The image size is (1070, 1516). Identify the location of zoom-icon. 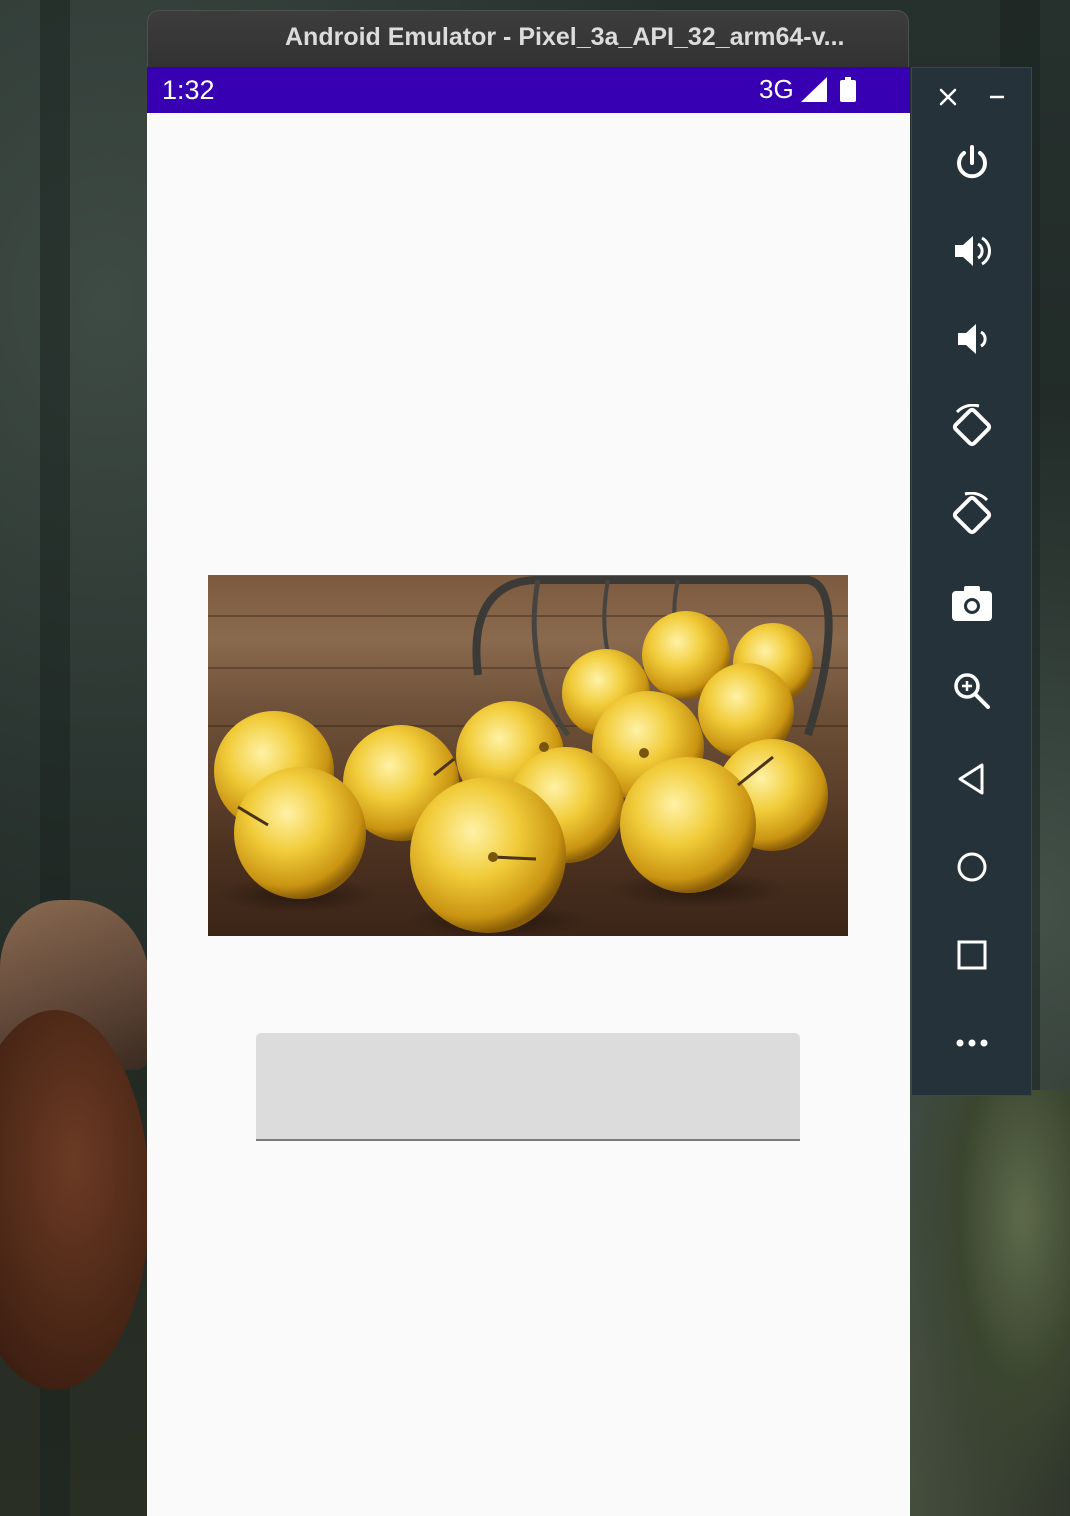
(971, 691).